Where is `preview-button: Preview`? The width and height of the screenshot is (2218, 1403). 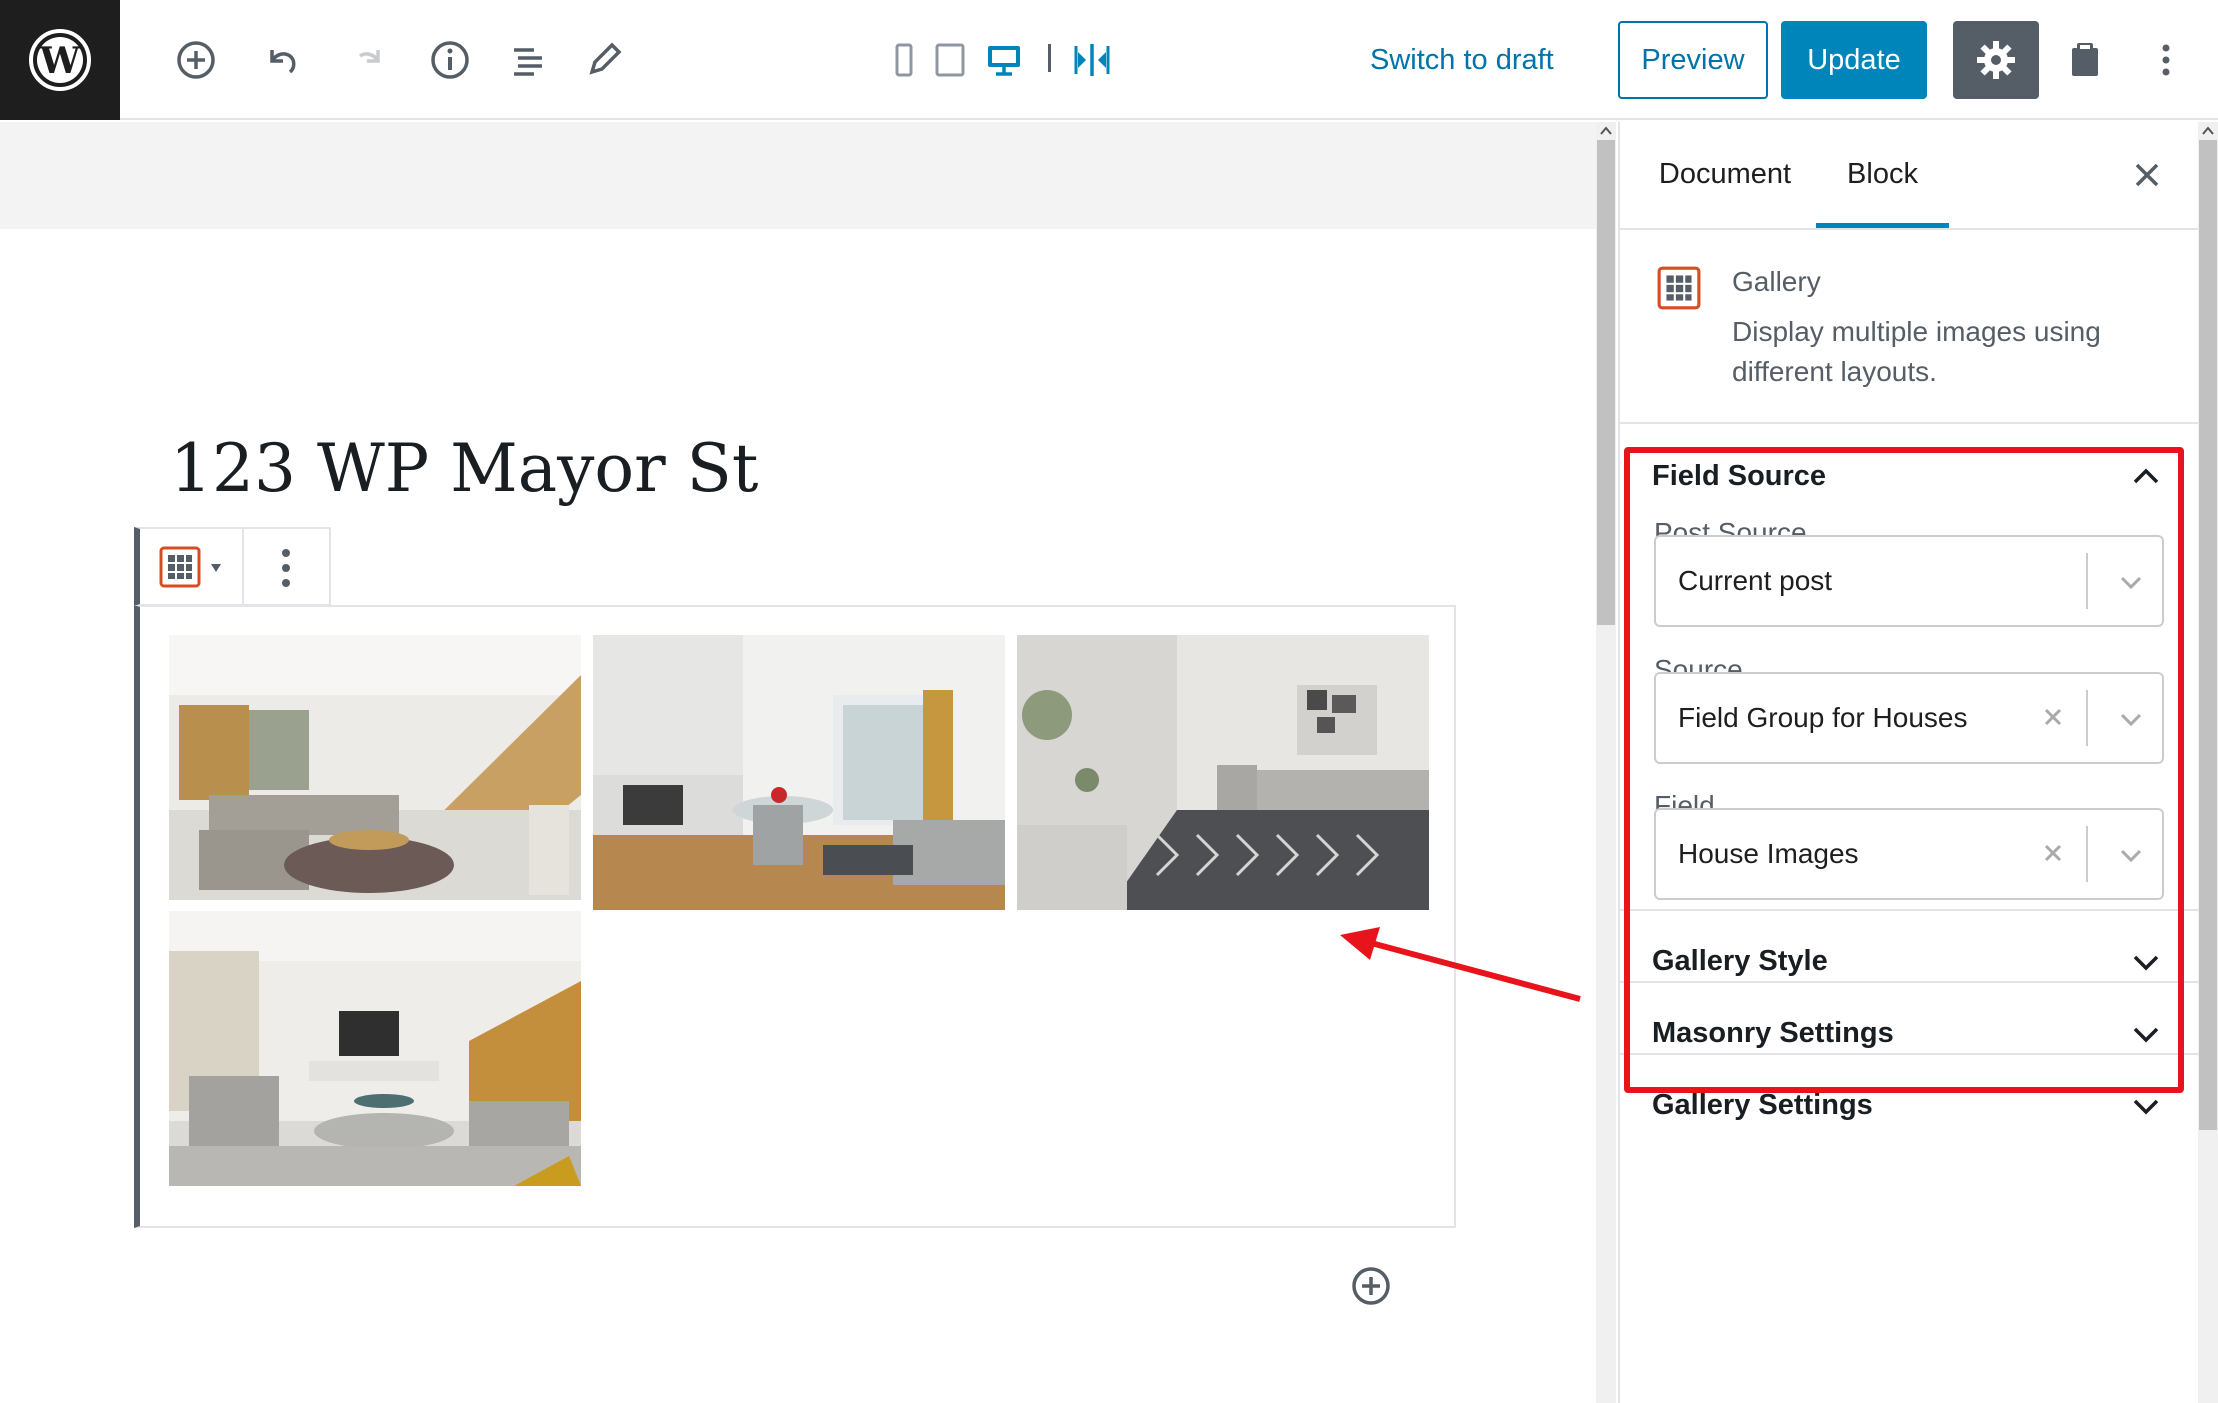 preview-button: Preview is located at coordinates (1693, 60).